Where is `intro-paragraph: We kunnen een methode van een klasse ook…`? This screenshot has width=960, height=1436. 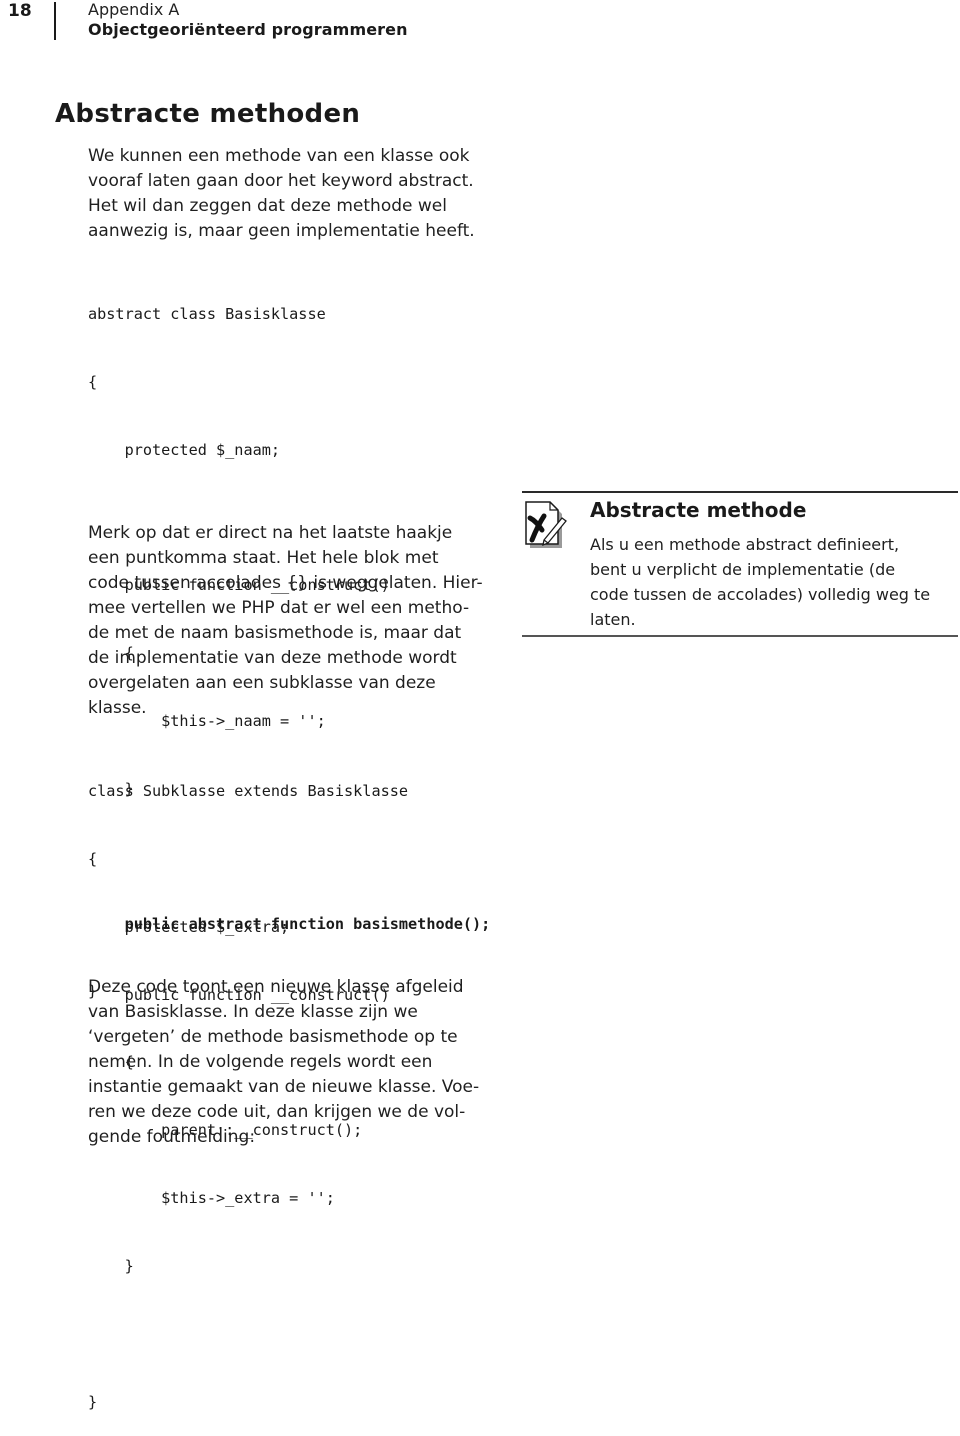 intro-paragraph: We kunnen een methode van een klasse ook… is located at coordinates (288, 194).